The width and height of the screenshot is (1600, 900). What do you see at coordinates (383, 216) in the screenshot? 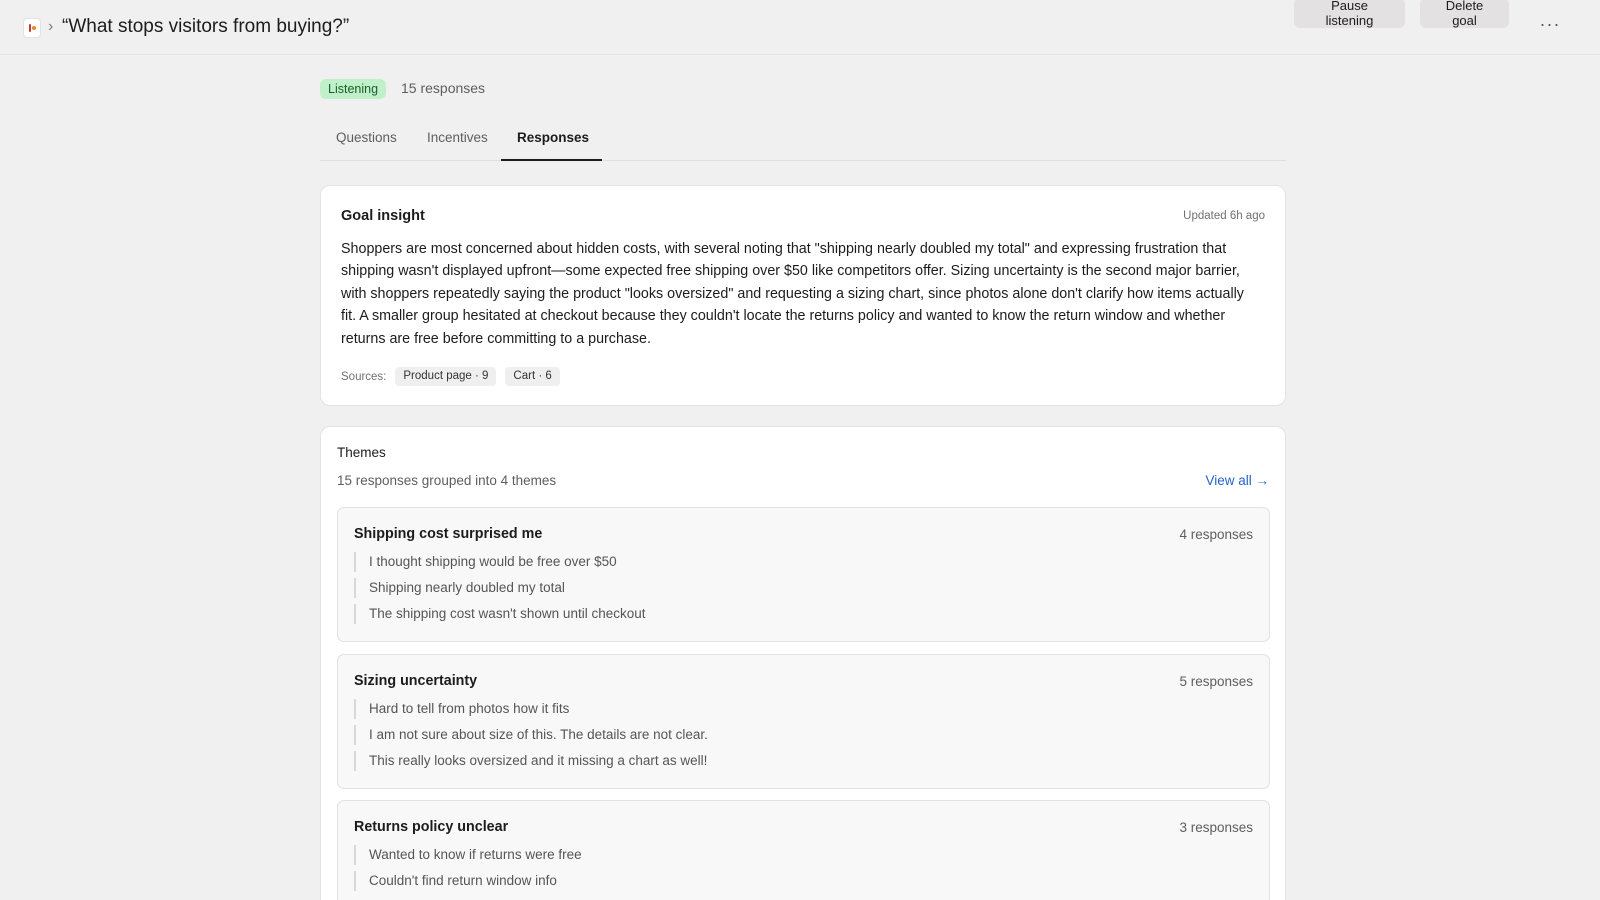
I see `insight-title: Goal insight` at bounding box center [383, 216].